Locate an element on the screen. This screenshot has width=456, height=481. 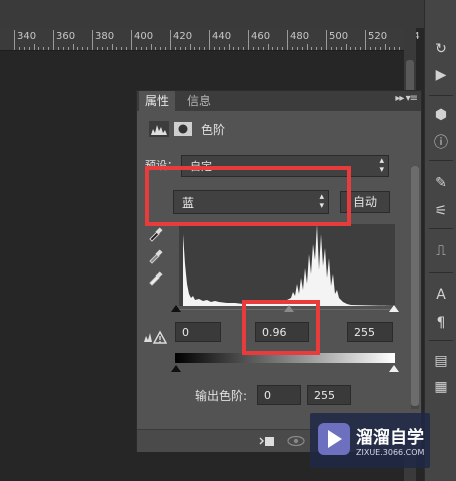
play-icon: ▶ is located at coordinates (440, 75).